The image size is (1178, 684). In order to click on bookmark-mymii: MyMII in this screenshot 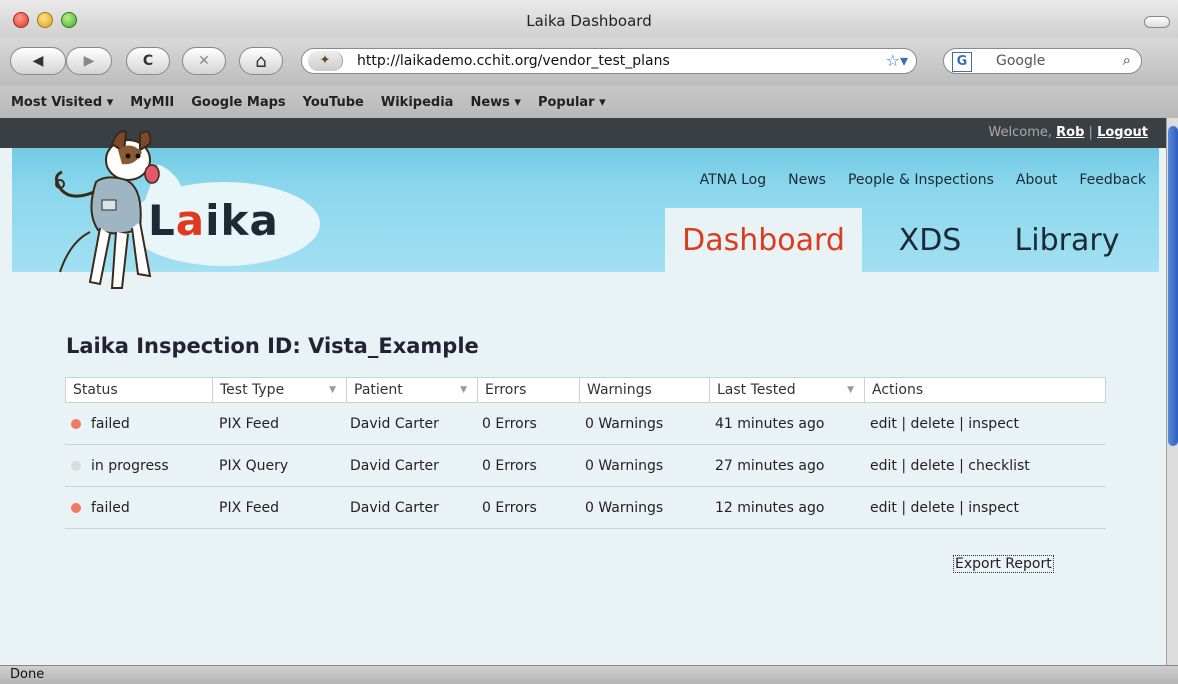, I will do `click(152, 102)`.